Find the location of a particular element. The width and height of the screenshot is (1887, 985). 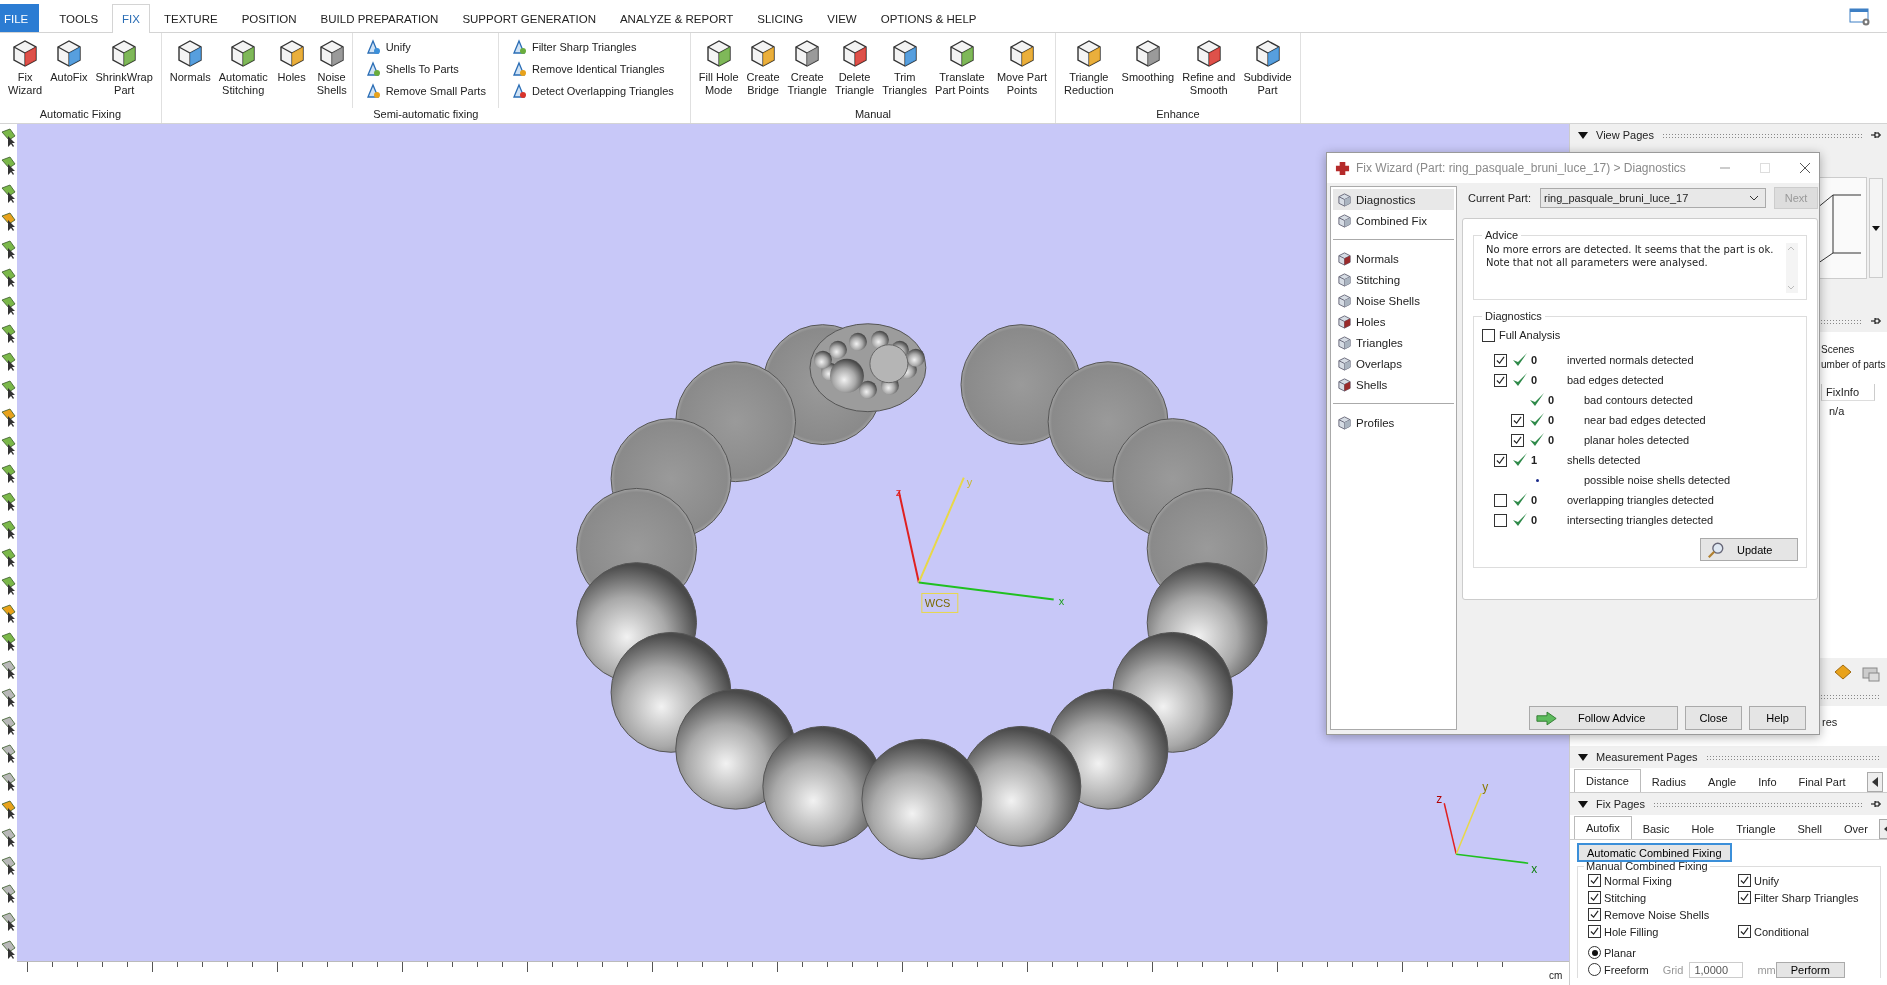

ribbon-button: Delete Triangle is located at coordinates (854, 67).